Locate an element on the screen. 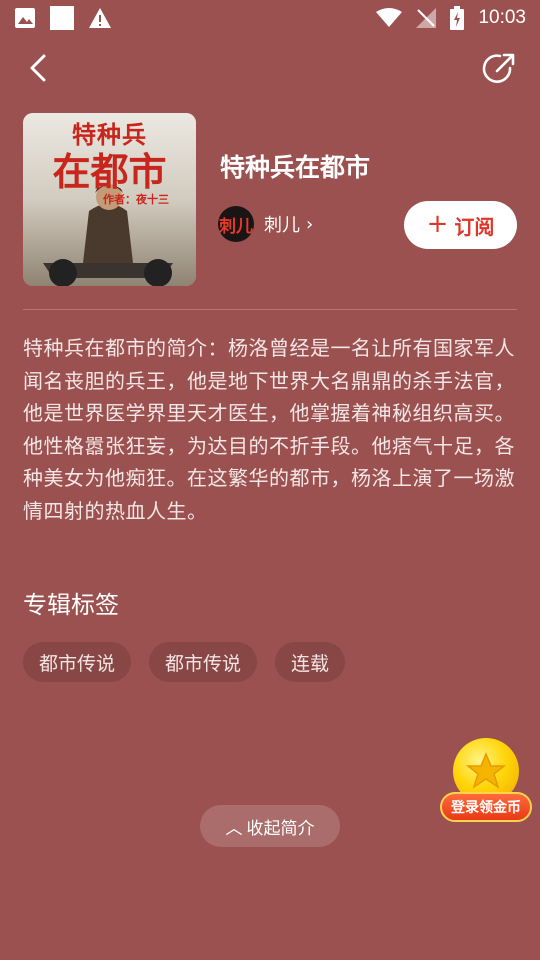 The image size is (540, 960). coin-label: 登录领金币 is located at coordinates (486, 807).